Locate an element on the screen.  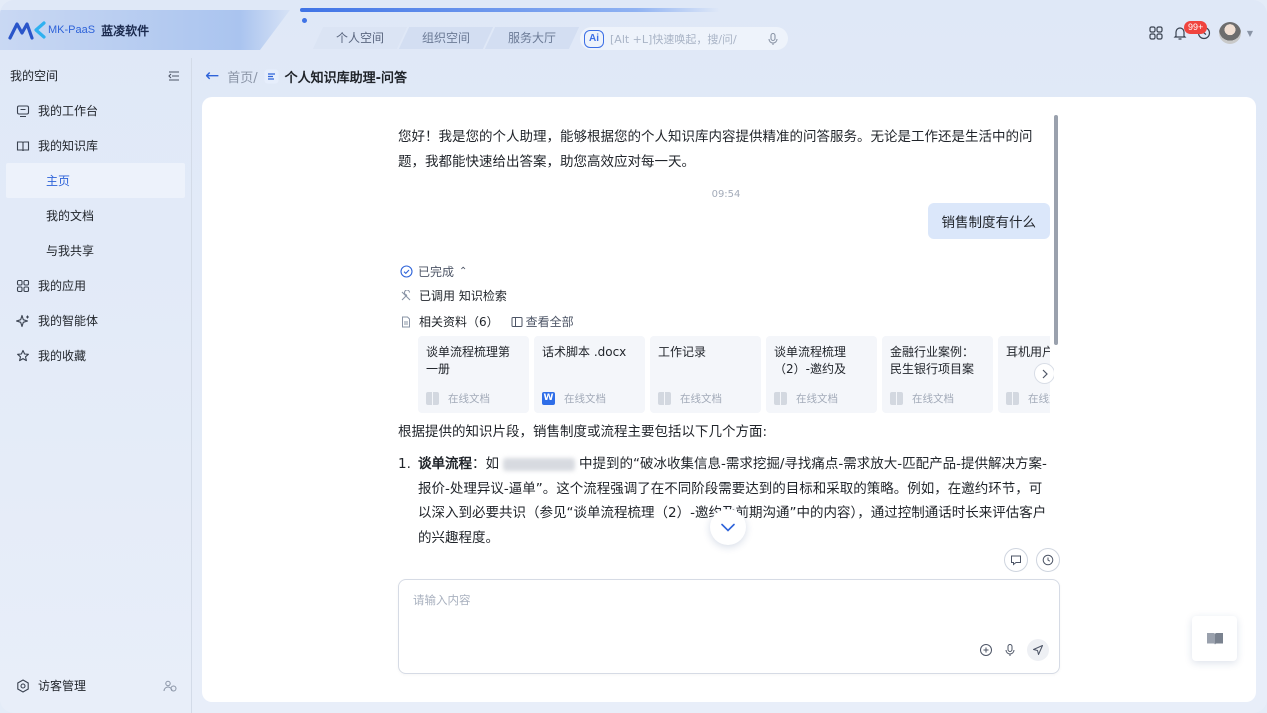
send-button is located at coordinates (1038, 650).